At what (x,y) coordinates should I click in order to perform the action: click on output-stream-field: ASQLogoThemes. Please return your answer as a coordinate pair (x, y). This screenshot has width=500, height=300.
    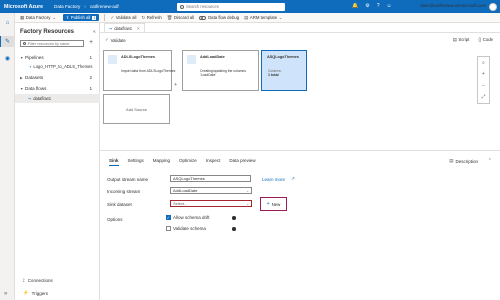
    Looking at the image, I should click on (210, 178).